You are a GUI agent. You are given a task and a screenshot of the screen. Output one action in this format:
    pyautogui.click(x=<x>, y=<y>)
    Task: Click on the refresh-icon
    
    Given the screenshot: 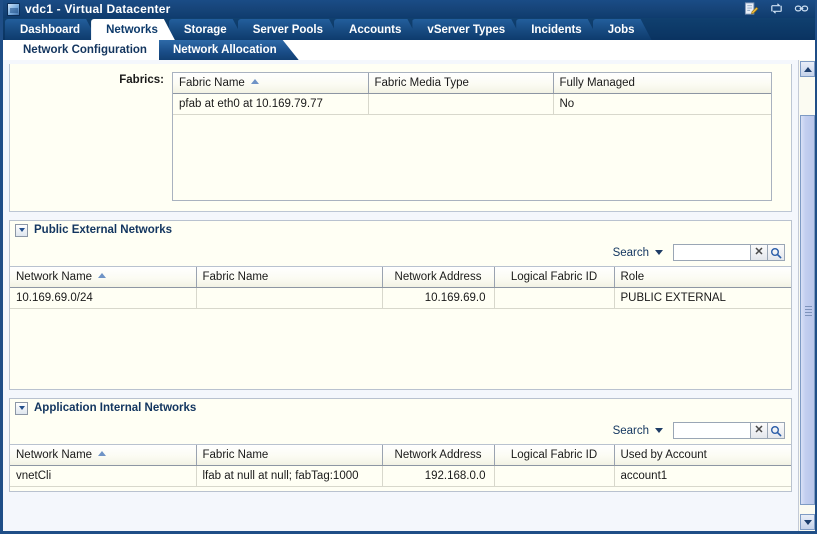 What is the action you would take?
    pyautogui.click(x=776, y=8)
    